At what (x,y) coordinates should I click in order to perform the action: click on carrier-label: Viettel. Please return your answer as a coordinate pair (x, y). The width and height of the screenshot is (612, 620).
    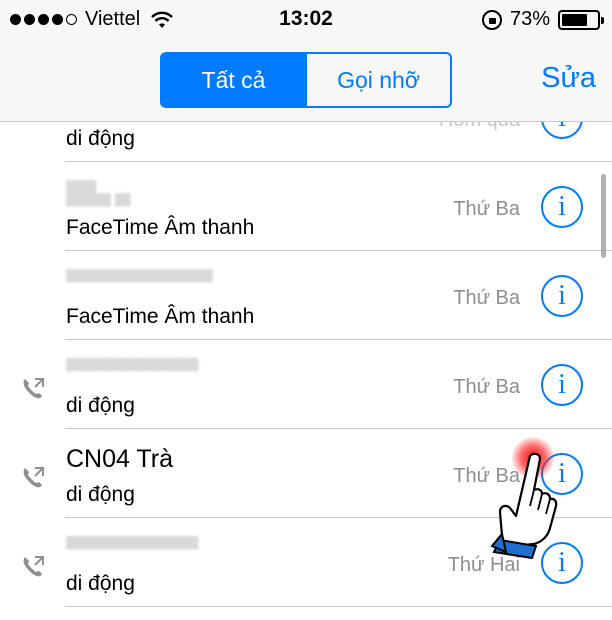
    Looking at the image, I should click on (113, 19).